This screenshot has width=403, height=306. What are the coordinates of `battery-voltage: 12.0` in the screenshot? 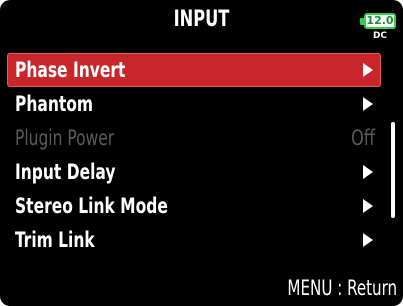 It's located at (380, 20).